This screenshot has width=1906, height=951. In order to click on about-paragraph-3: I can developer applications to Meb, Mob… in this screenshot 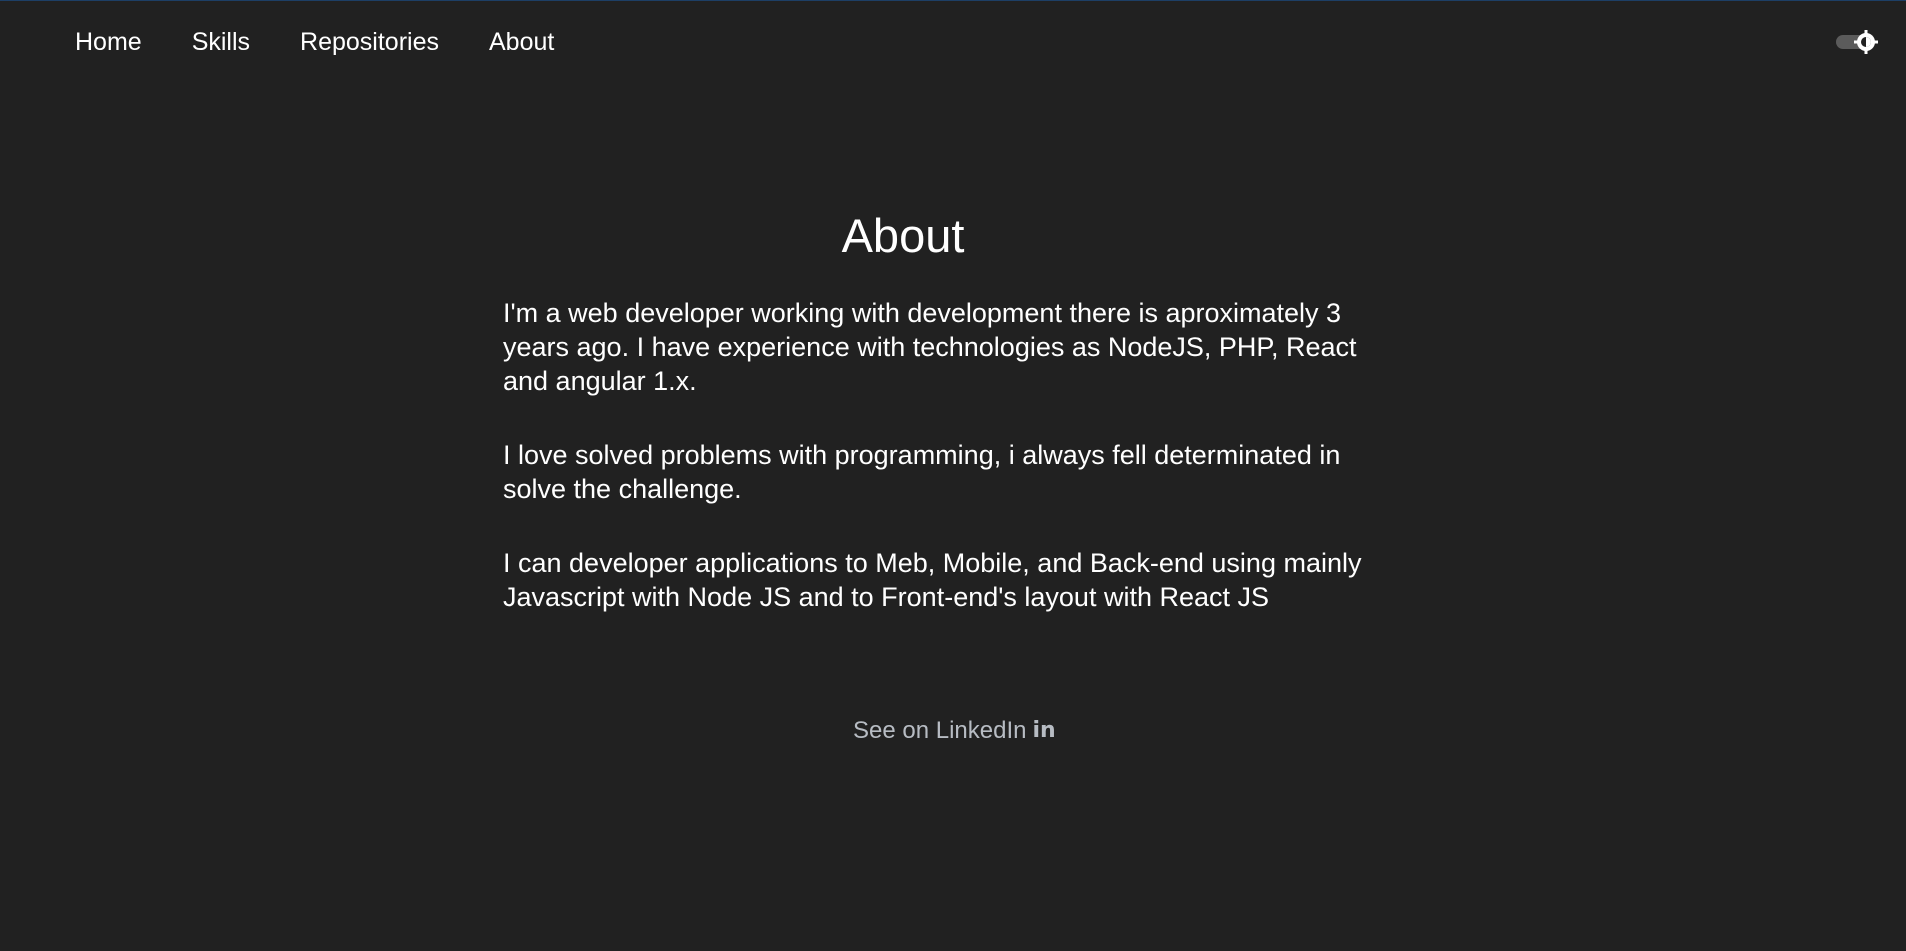, I will do `click(932, 580)`.